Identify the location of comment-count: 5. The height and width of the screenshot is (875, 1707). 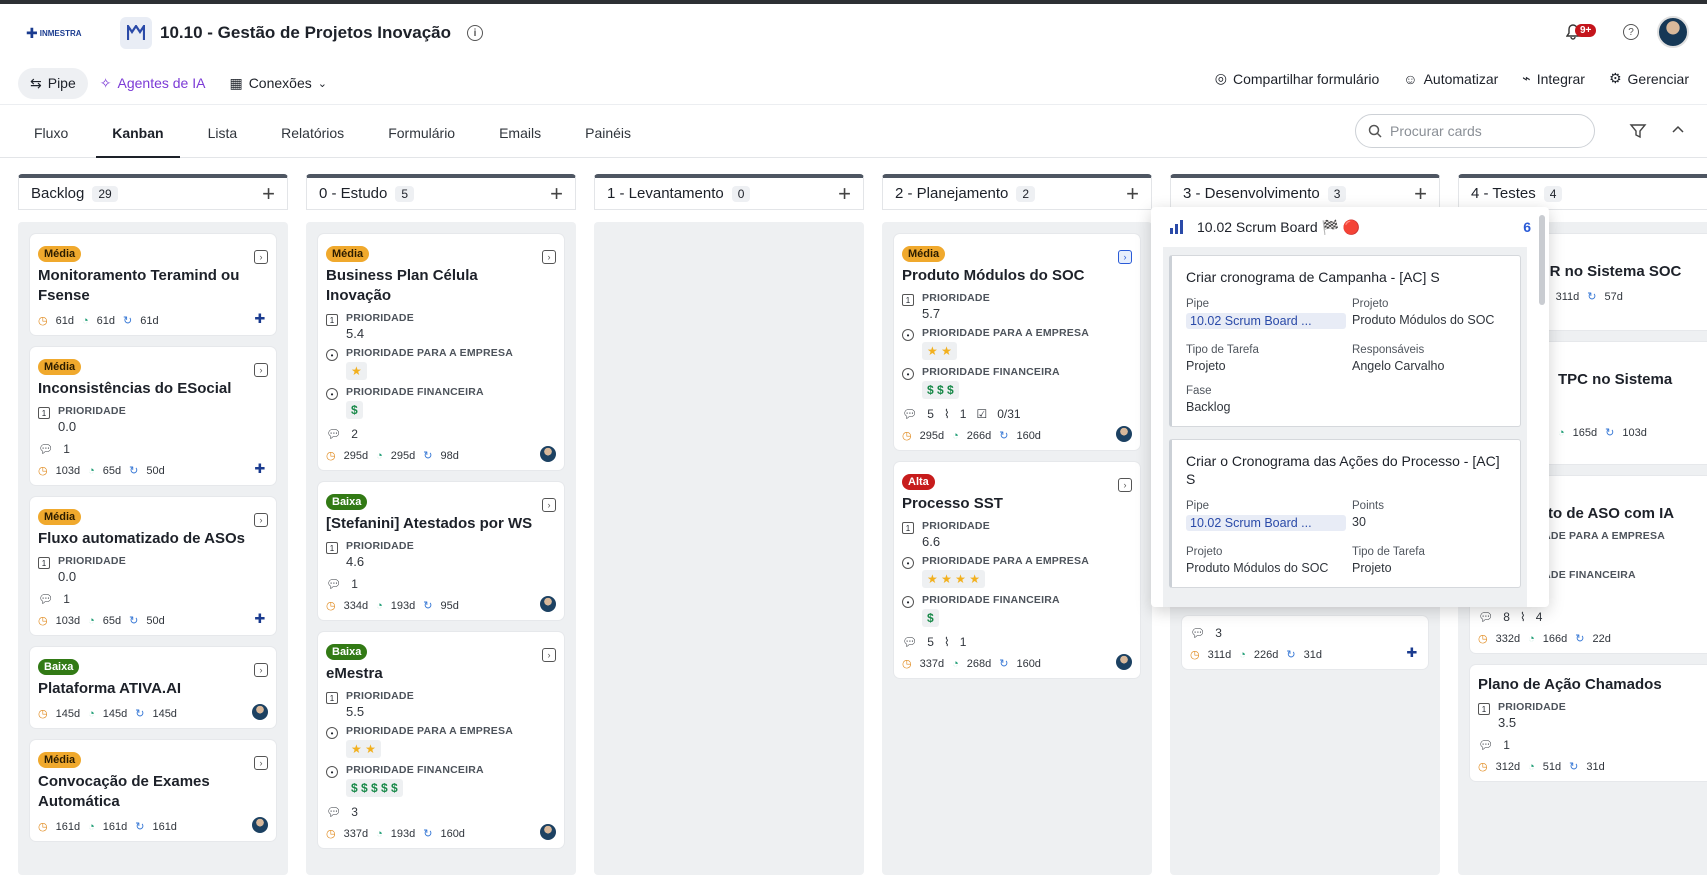
(930, 642).